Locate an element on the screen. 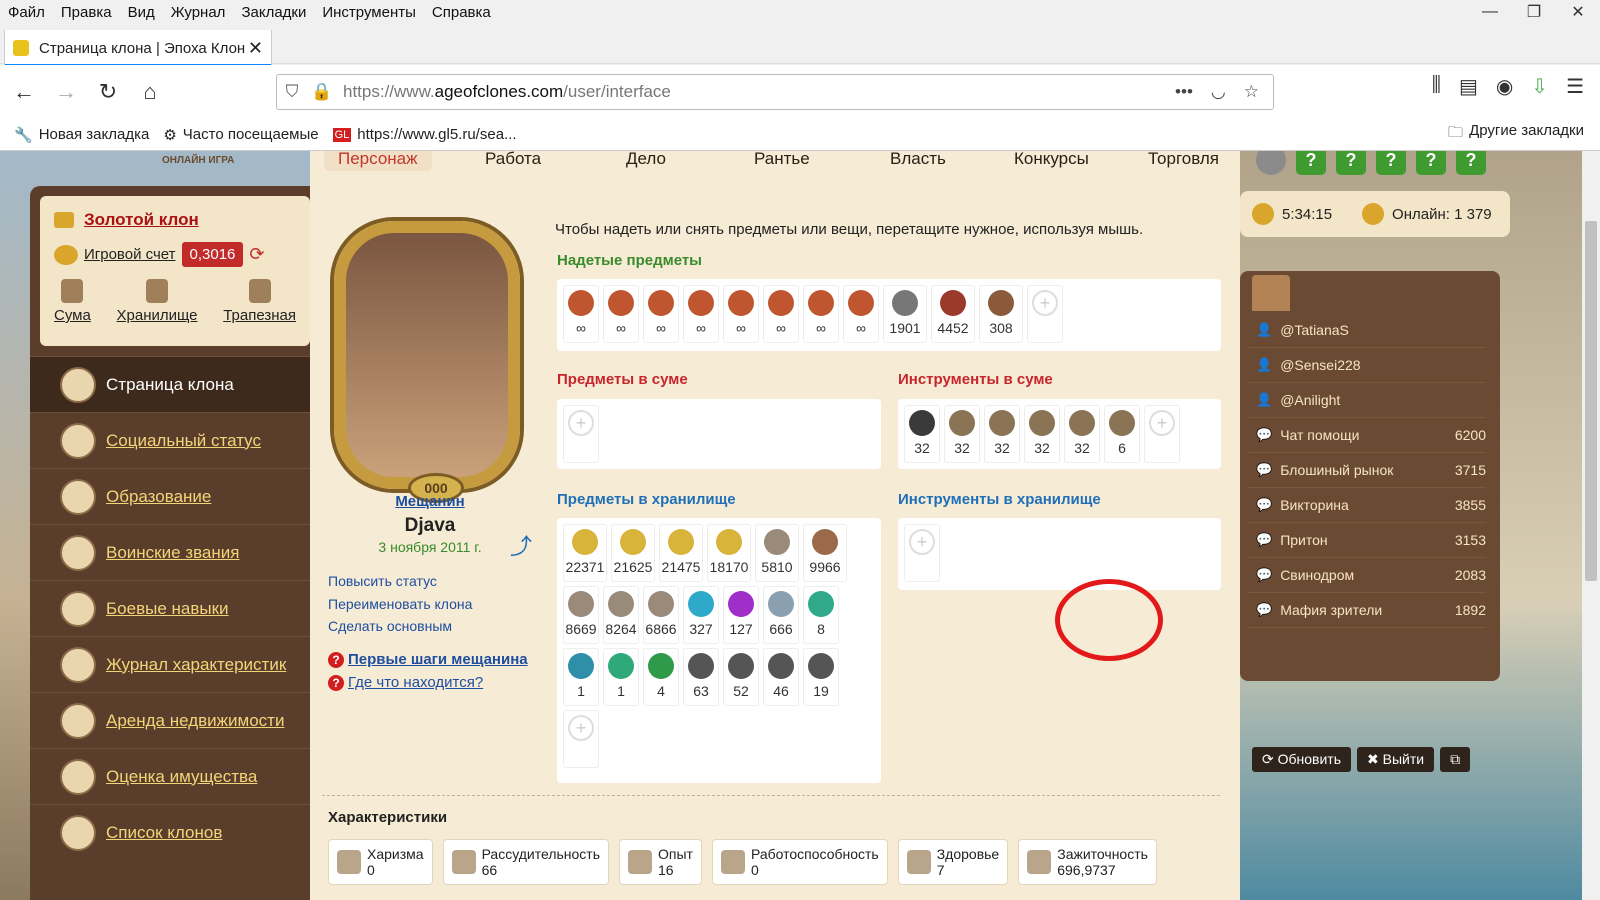 This screenshot has height=900, width=1600. item-slot: 5810 is located at coordinates (777, 553).